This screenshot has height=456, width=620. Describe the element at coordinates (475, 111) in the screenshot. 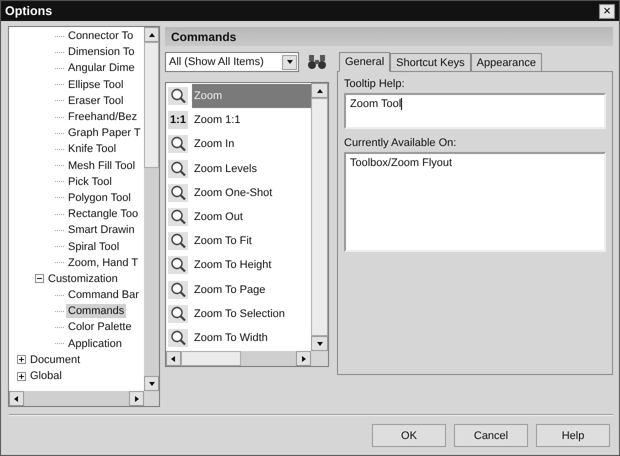

I see `tooltip-field: Zoom Tool` at that location.